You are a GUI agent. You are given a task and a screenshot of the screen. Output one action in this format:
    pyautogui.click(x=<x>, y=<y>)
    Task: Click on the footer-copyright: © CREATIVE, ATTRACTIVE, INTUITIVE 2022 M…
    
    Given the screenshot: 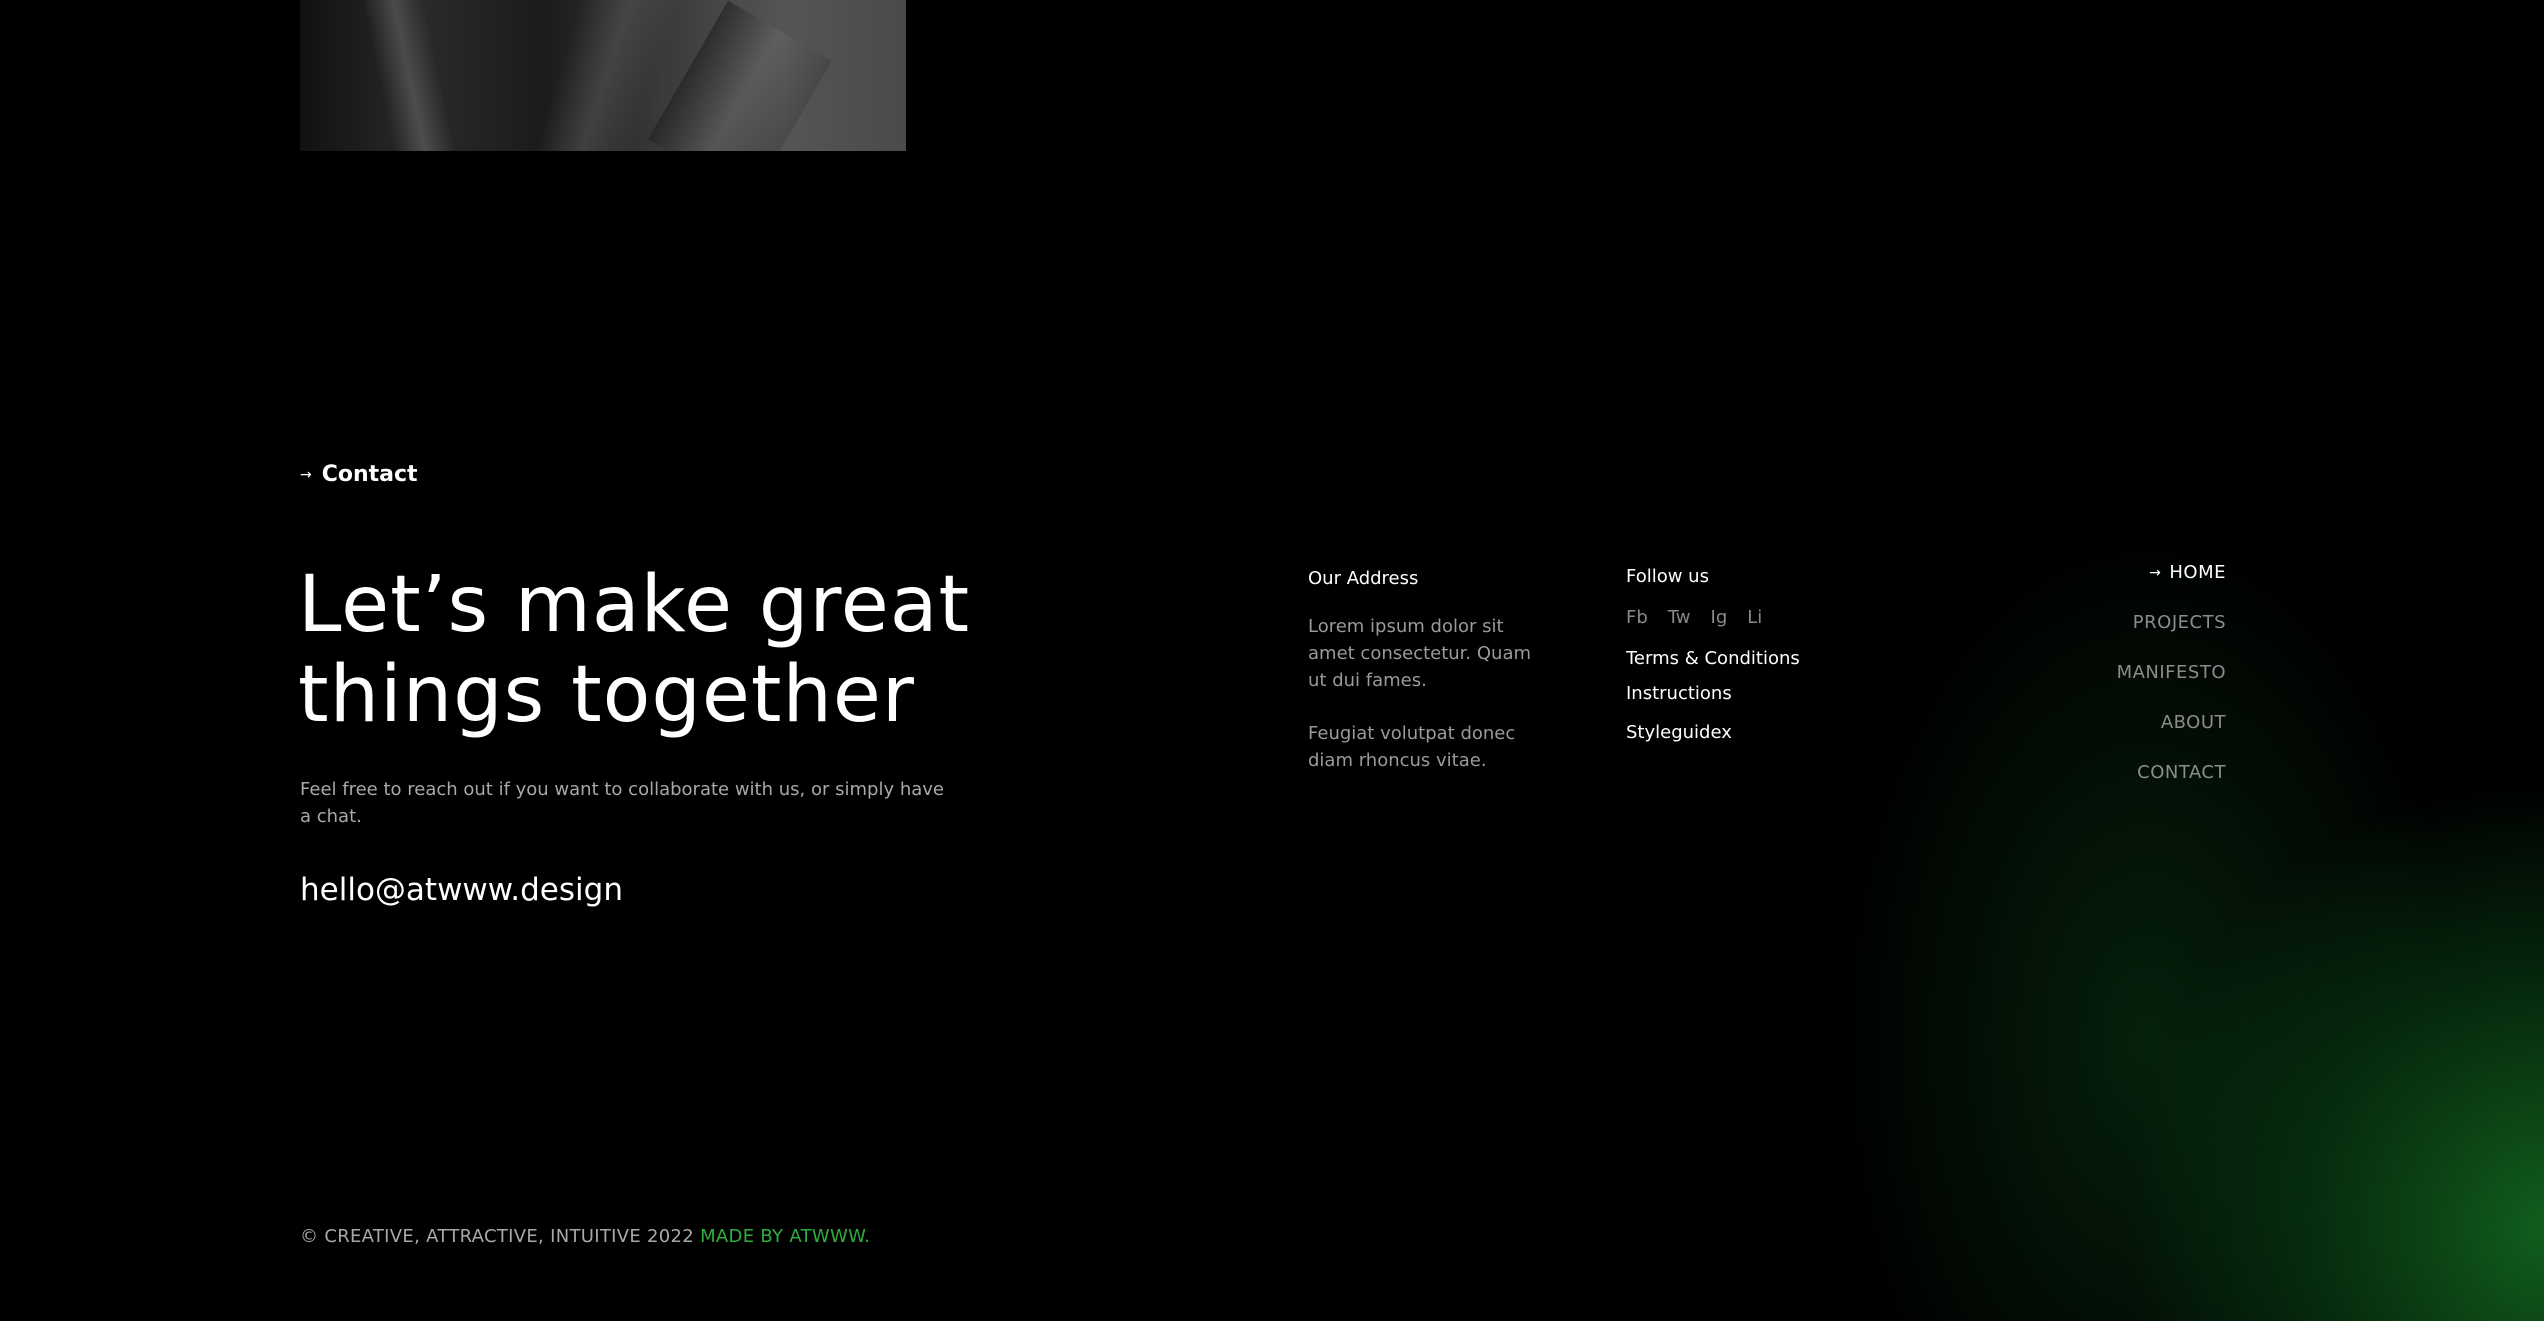 What is the action you would take?
    pyautogui.click(x=585, y=1236)
    